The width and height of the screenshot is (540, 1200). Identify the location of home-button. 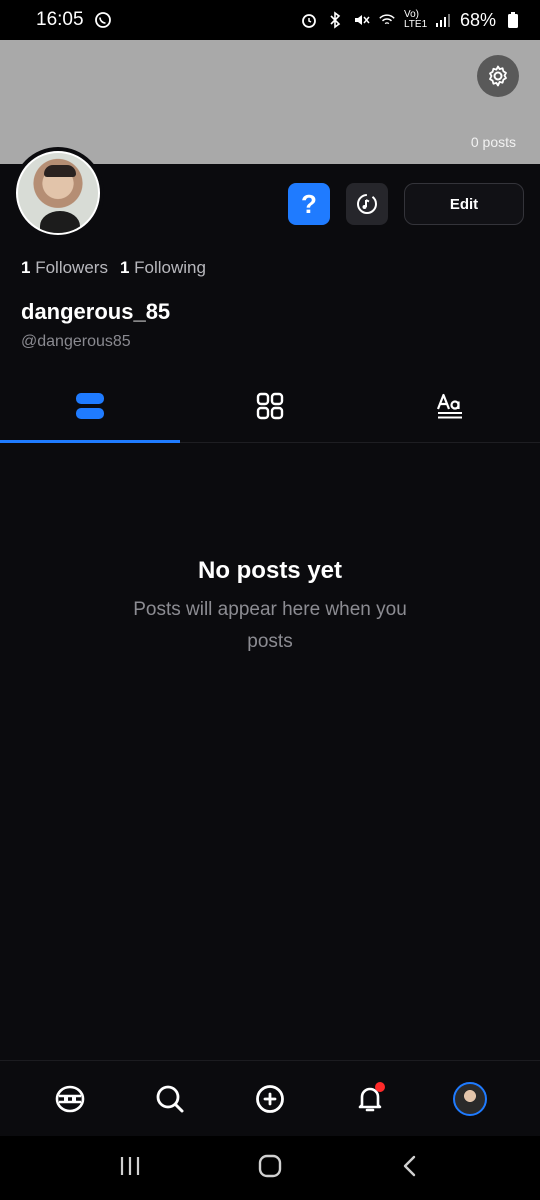
(270, 1168).